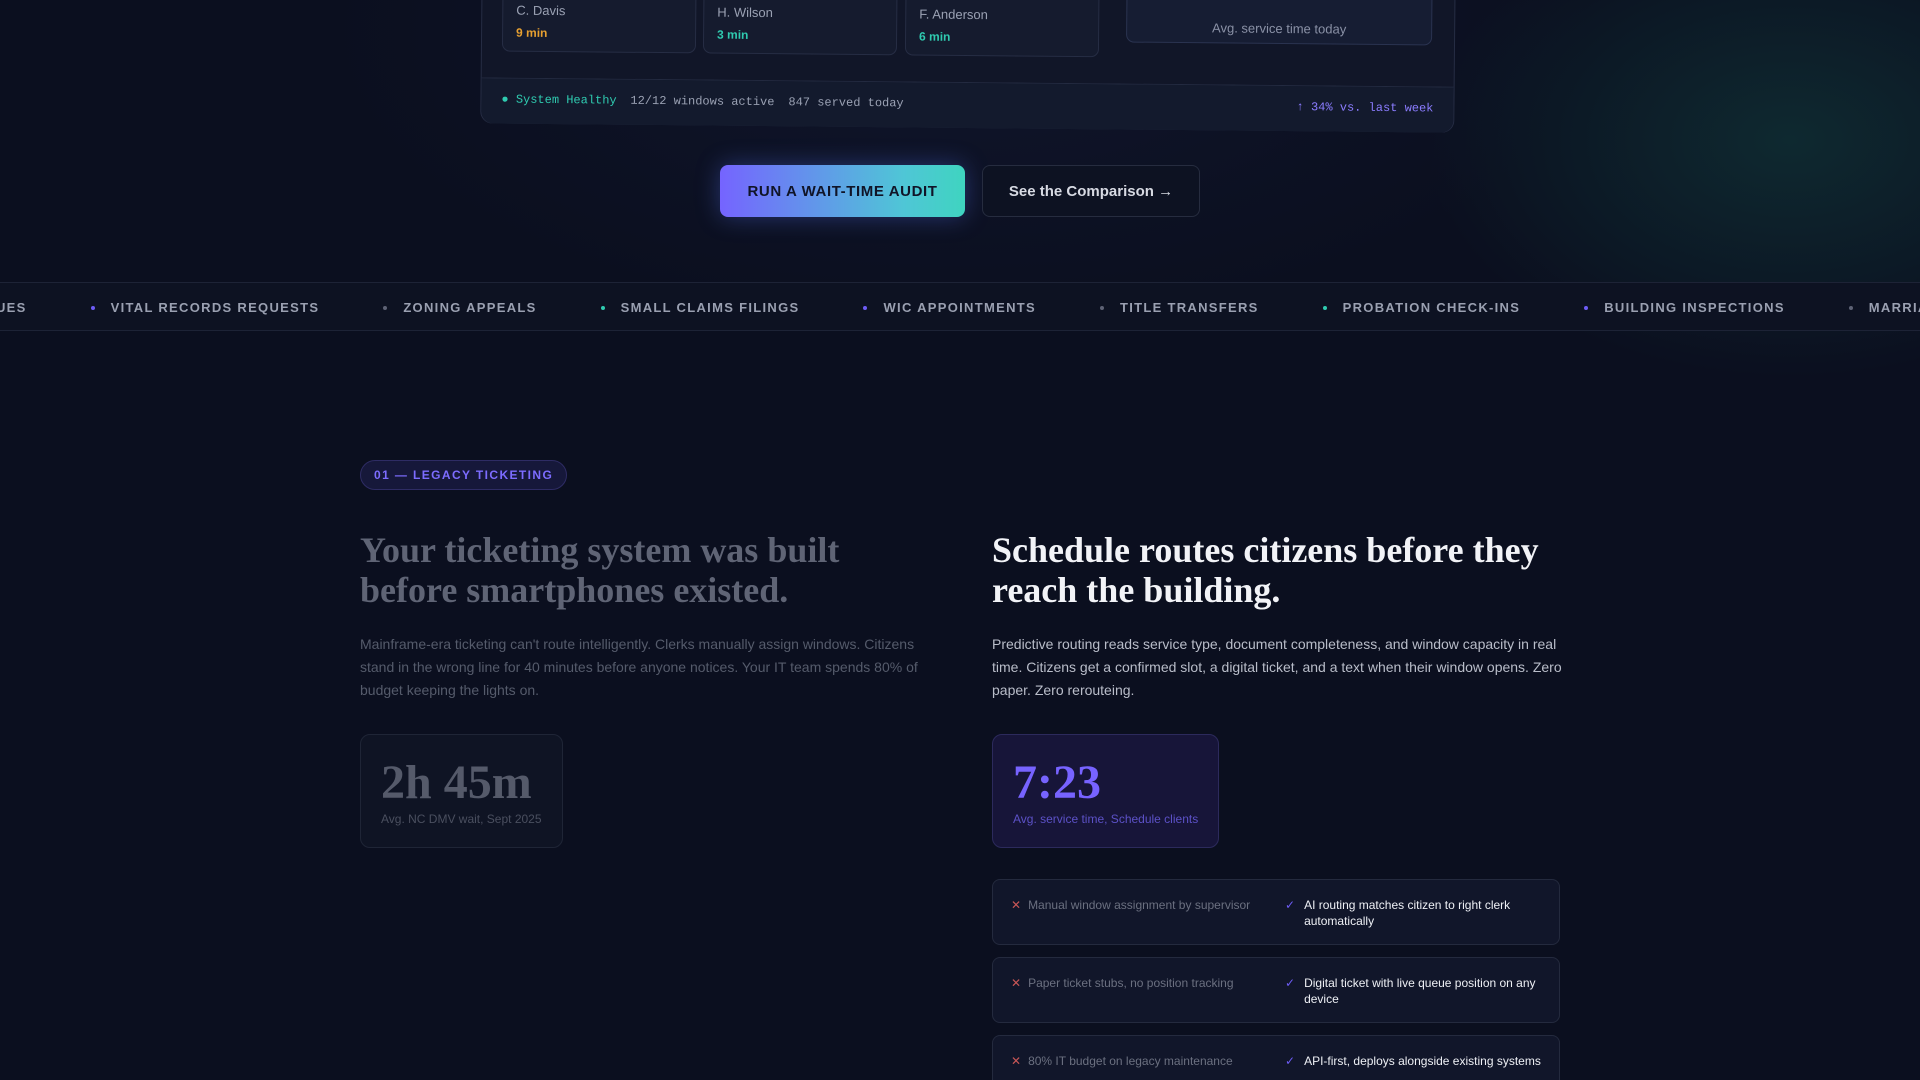 This screenshot has height=1080, width=1920. What do you see at coordinates (1894, 307) in the screenshot?
I see `ticker-item-label: MARRIAGE LICENSES` at bounding box center [1894, 307].